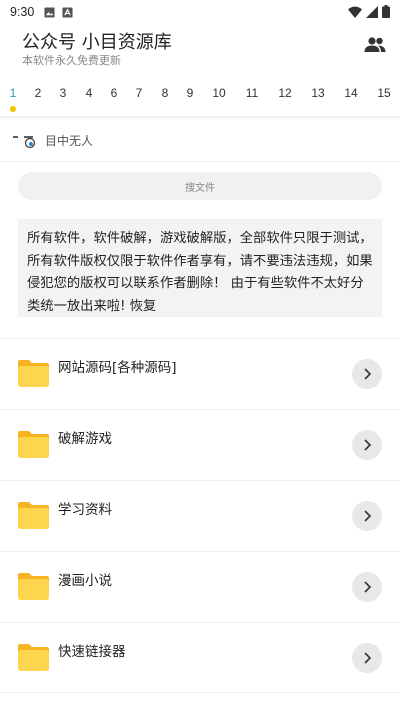 This screenshot has height=711, width=400. I want to click on tab-2: 2, so click(38, 93).